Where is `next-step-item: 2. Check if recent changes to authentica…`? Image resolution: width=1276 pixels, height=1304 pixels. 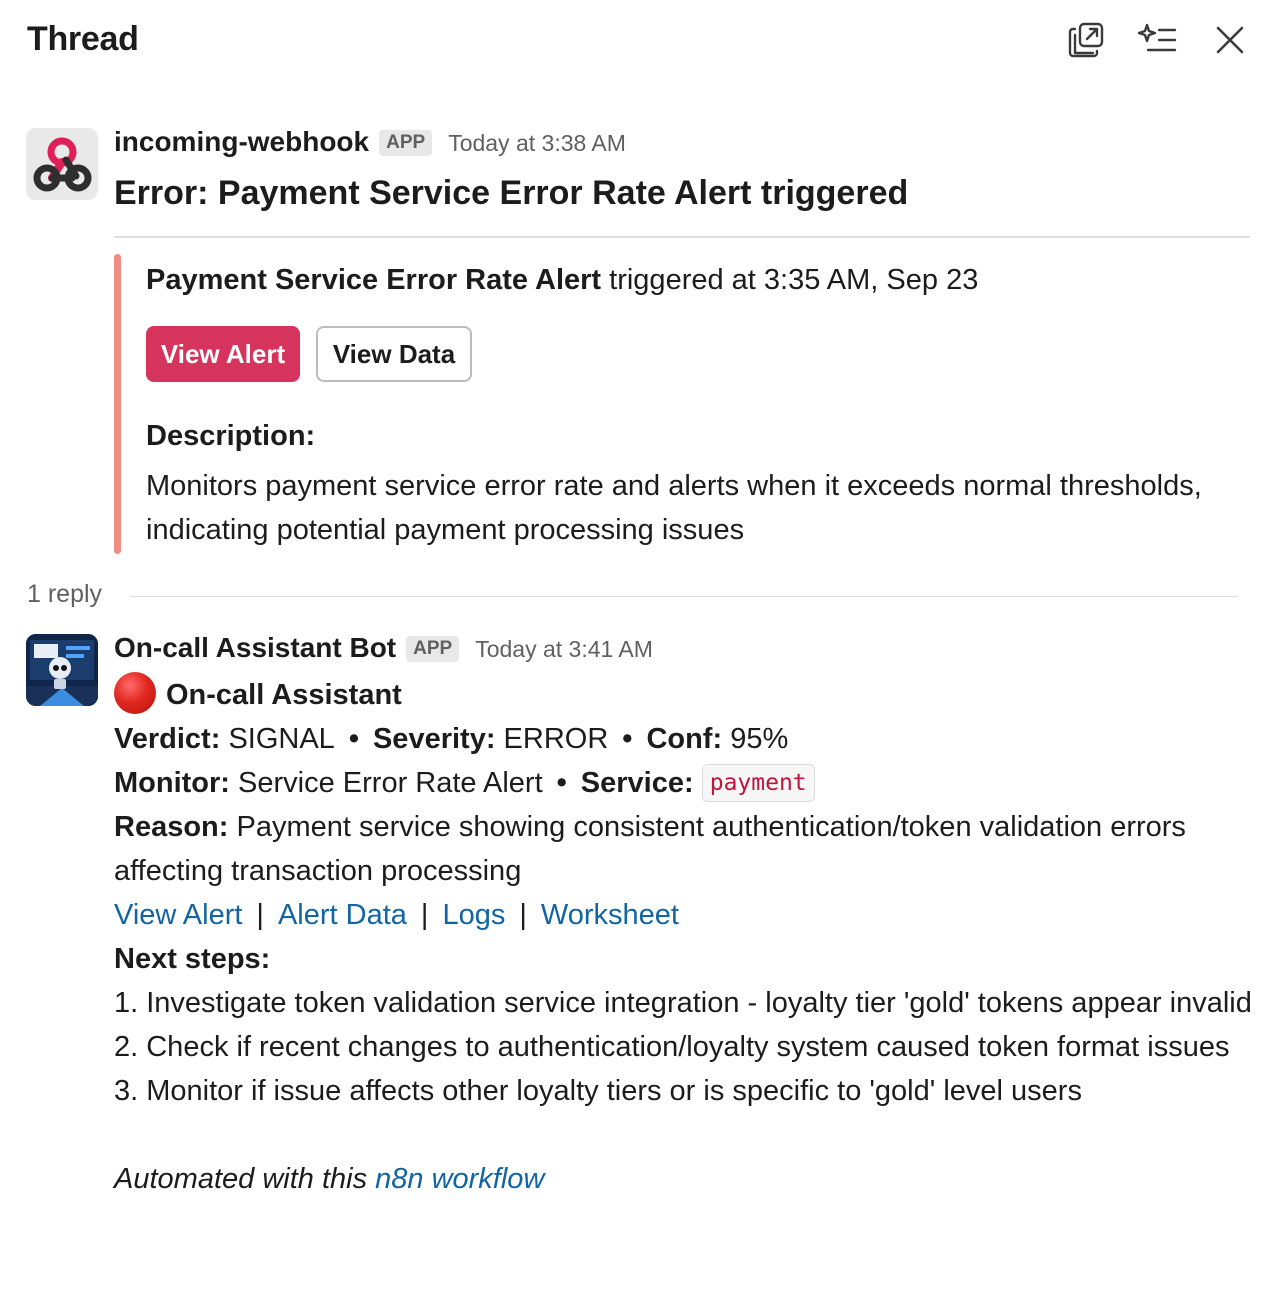 next-step-item: 2. Check if recent changes to authentica… is located at coordinates (672, 1047).